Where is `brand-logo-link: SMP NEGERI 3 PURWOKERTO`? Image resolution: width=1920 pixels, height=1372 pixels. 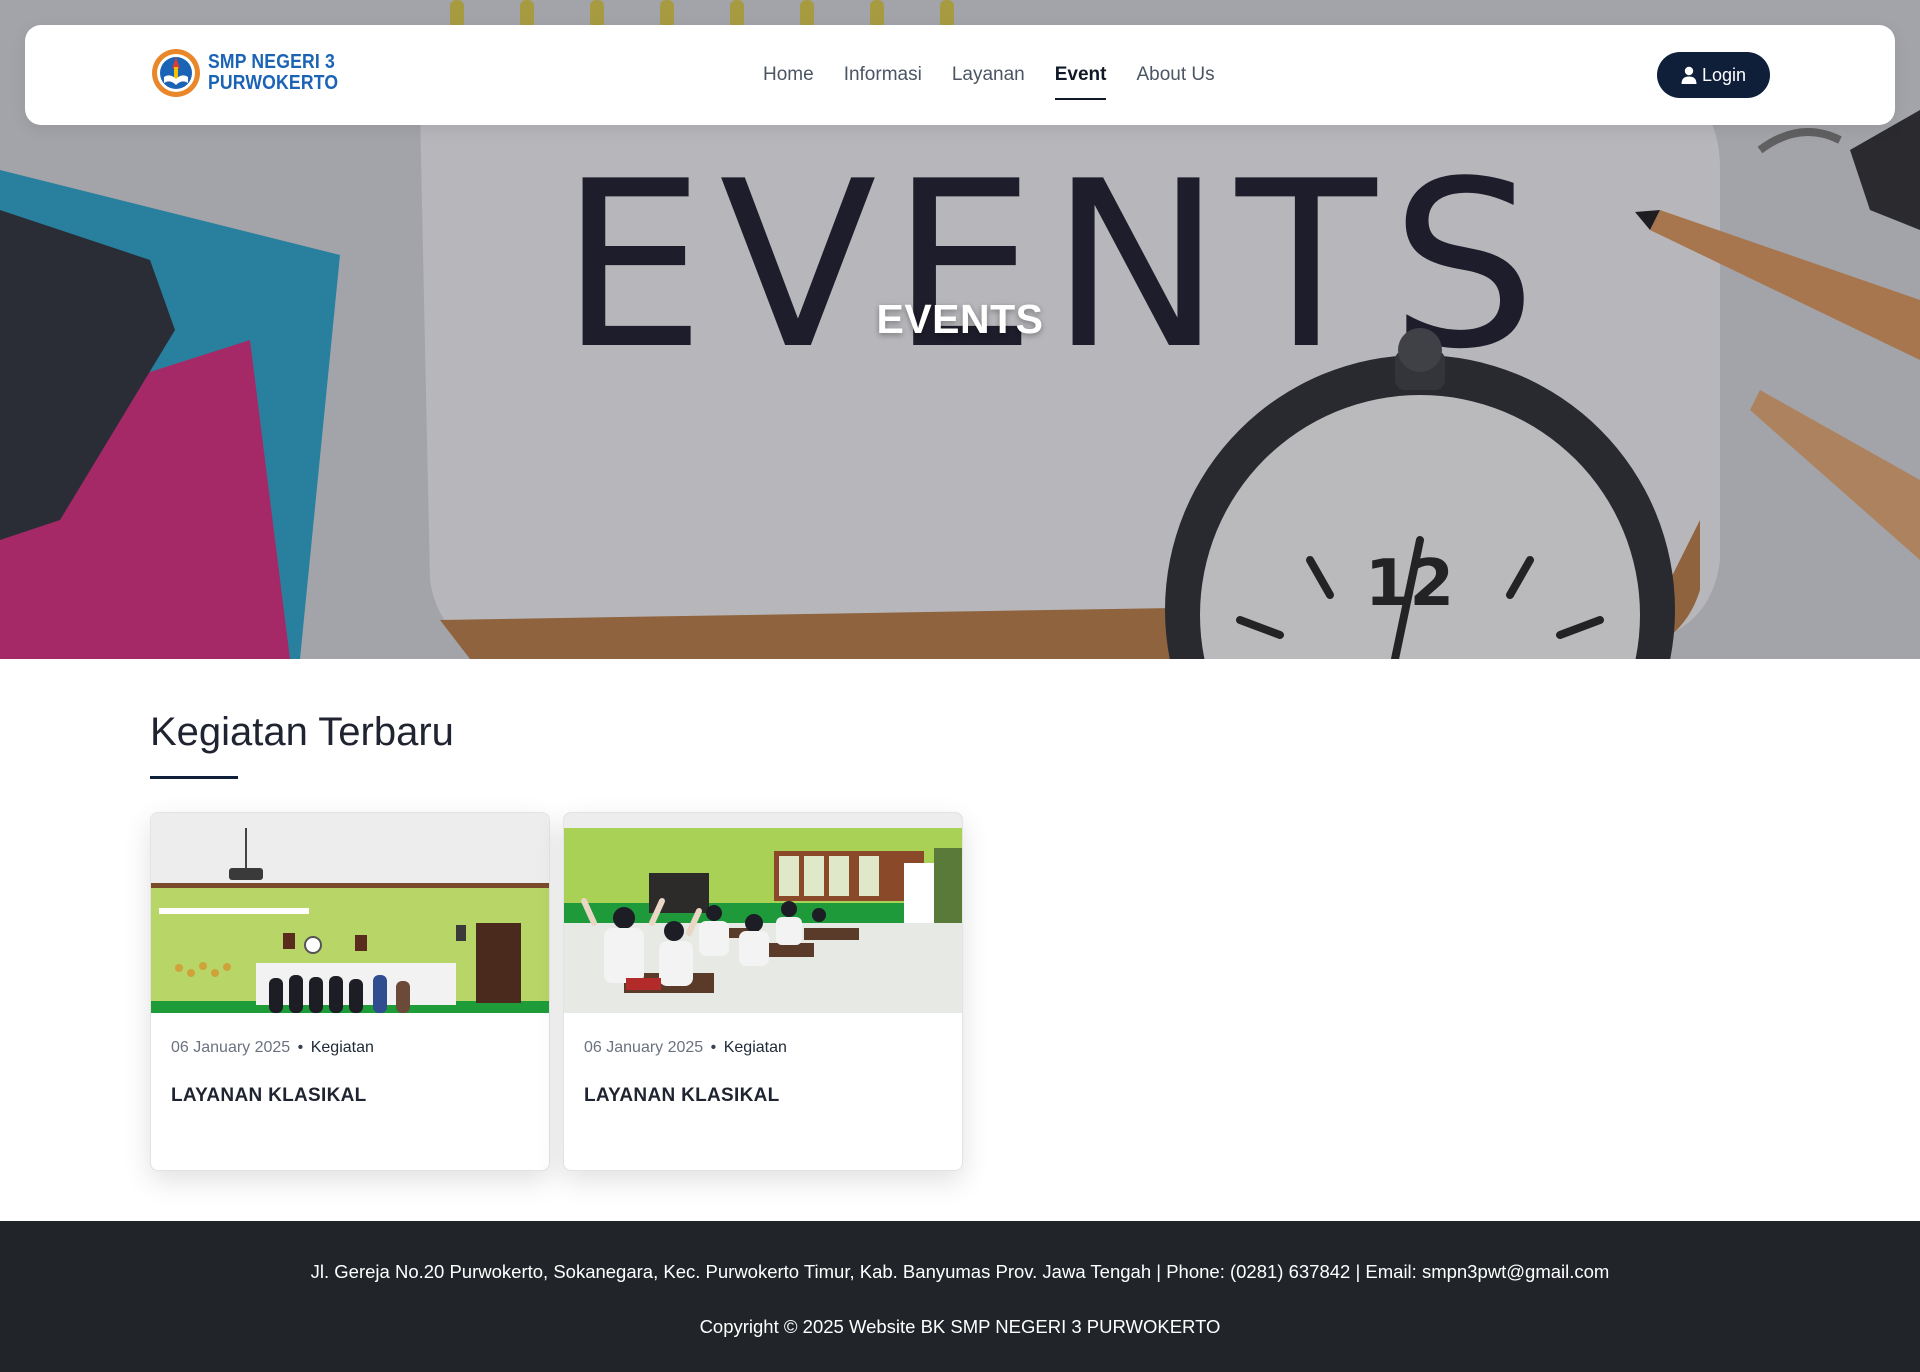 brand-logo-link: SMP NEGERI 3 PURWOKERTO is located at coordinates (253, 73).